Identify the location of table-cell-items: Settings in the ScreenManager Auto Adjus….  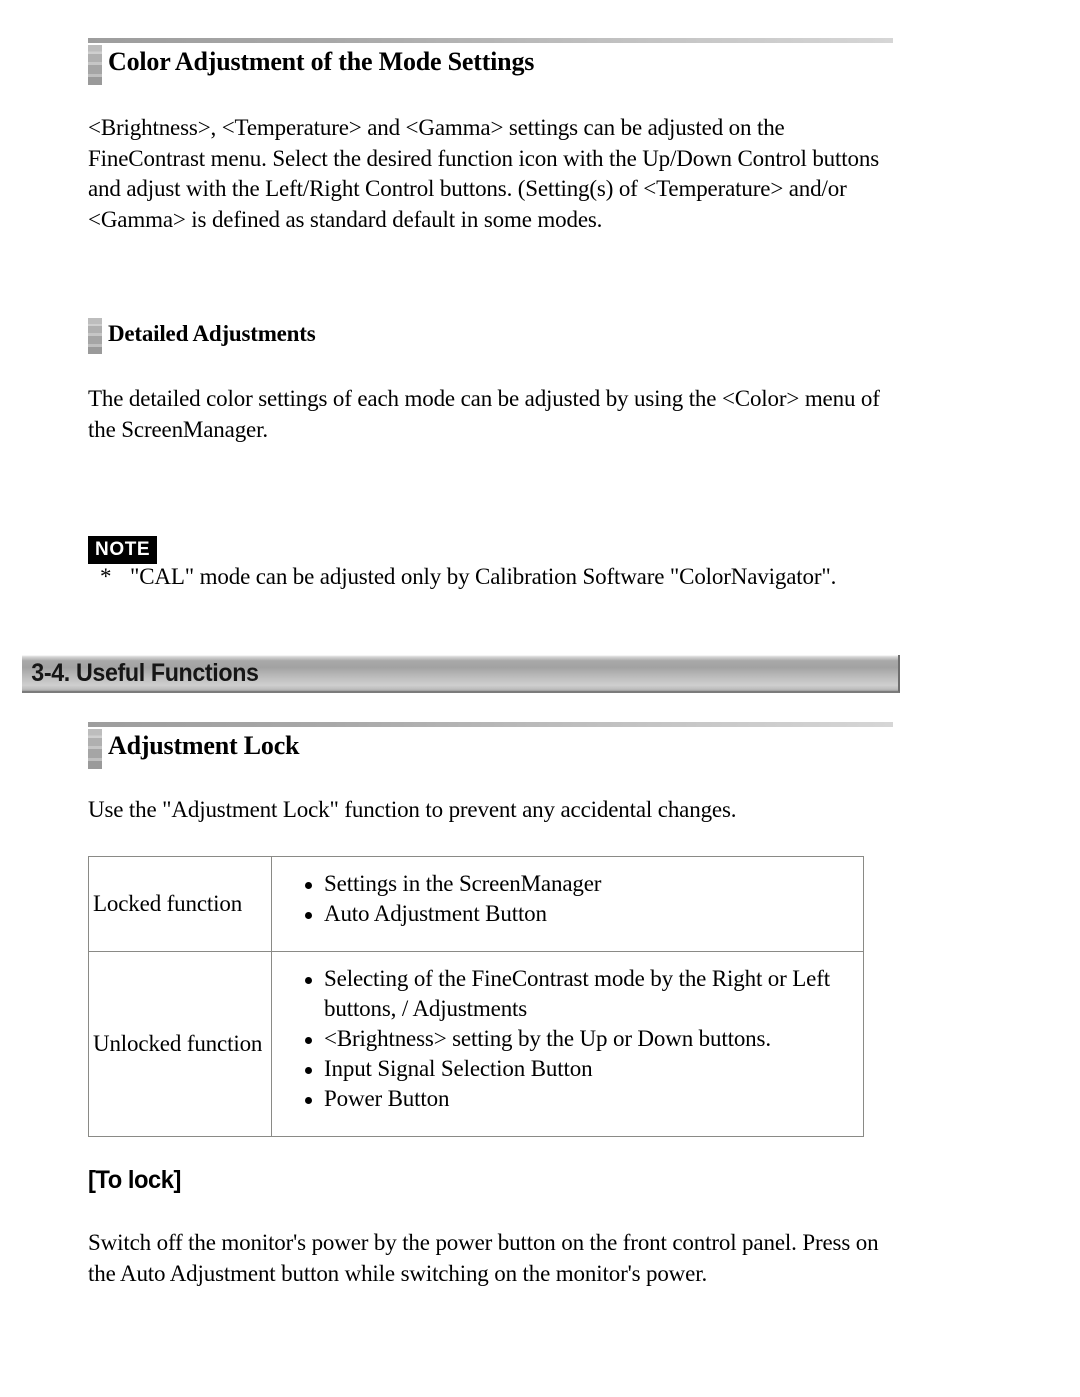
(567, 904).